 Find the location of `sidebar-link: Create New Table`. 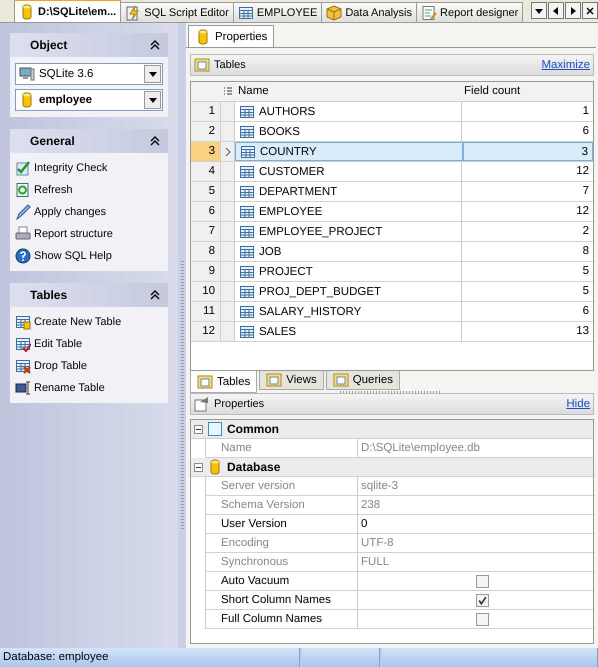

sidebar-link: Create New Table is located at coordinates (78, 322).